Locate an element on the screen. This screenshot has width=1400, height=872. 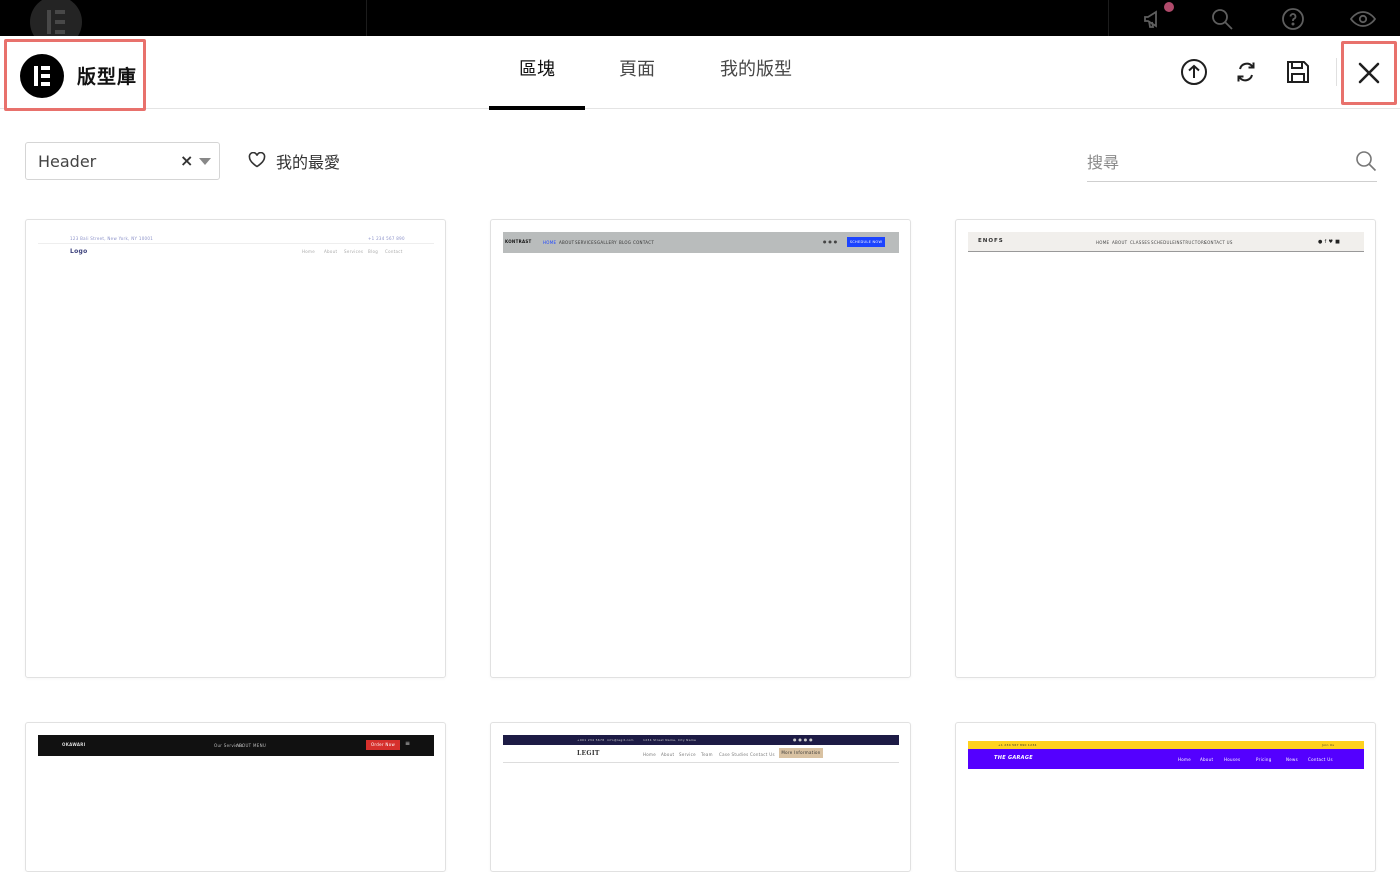
tab-pages: 頁面 is located at coordinates (637, 72).